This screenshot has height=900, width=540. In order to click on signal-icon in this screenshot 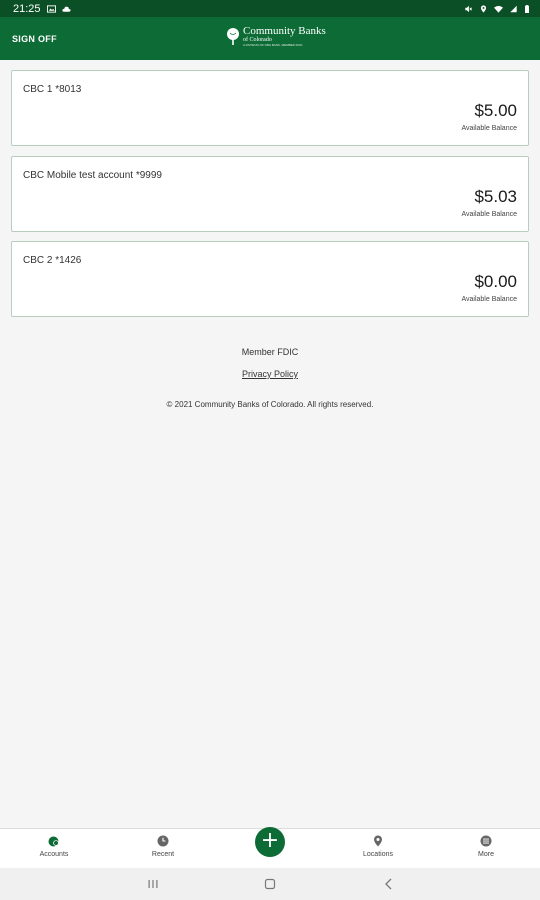, I will do `click(513, 8)`.